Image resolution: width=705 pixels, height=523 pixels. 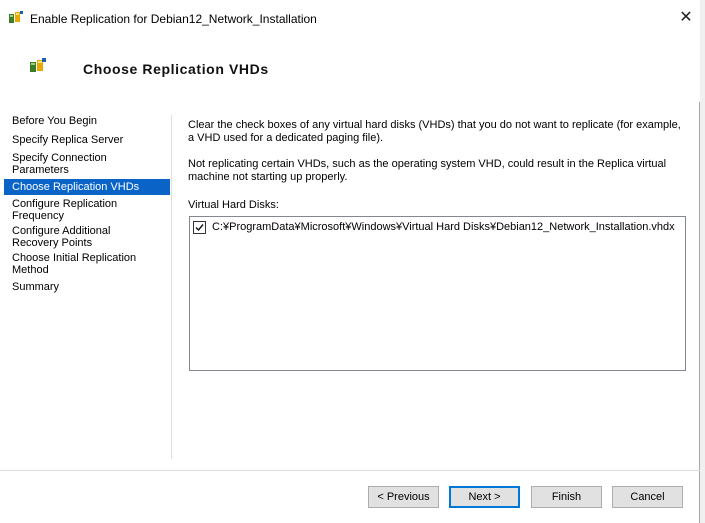 What do you see at coordinates (350, 470) in the screenshot?
I see `footer-divider` at bounding box center [350, 470].